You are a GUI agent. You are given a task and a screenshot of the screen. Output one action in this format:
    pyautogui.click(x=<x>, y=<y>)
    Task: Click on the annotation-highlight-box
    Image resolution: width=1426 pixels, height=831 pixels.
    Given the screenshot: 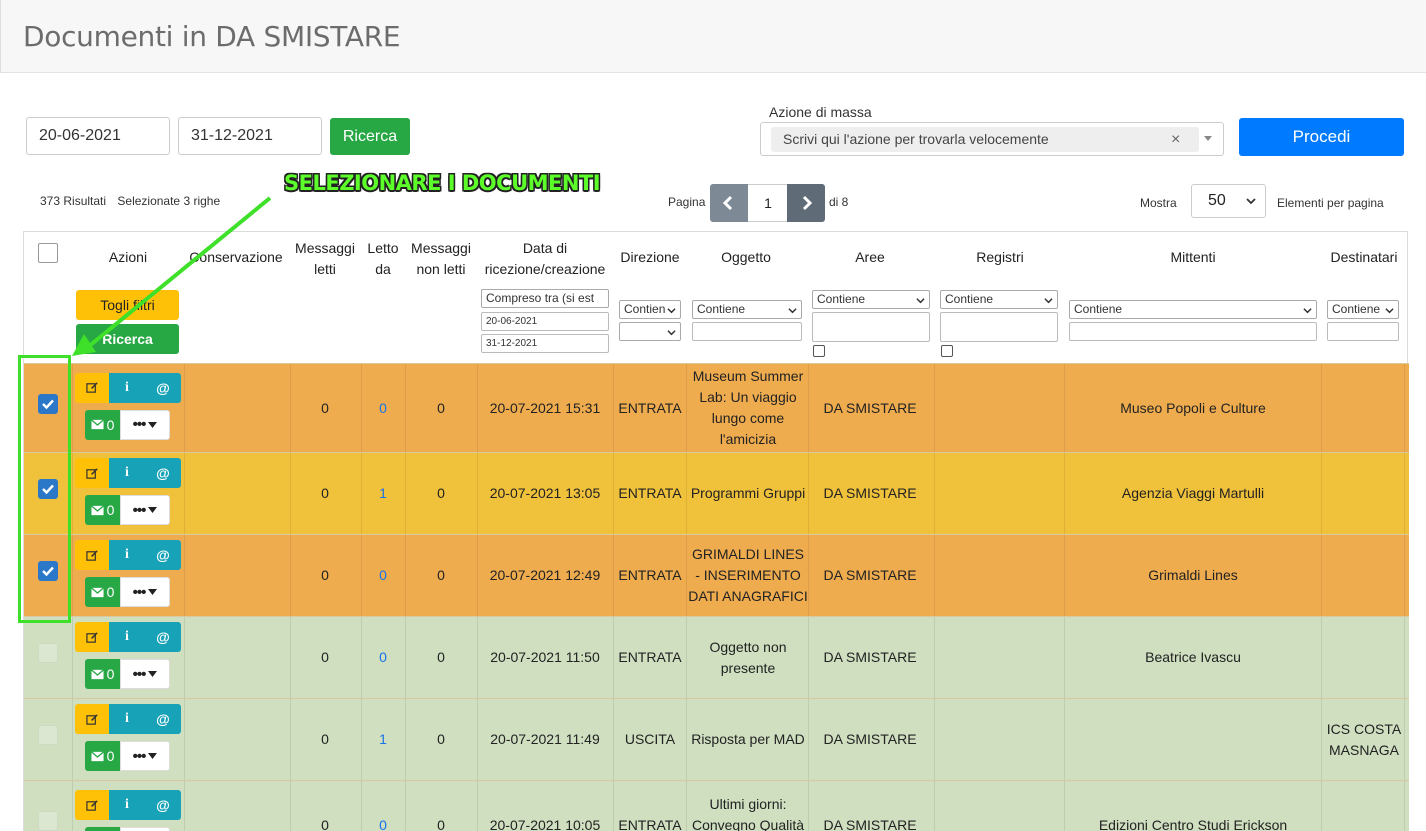 What is the action you would take?
    pyautogui.click(x=44, y=489)
    